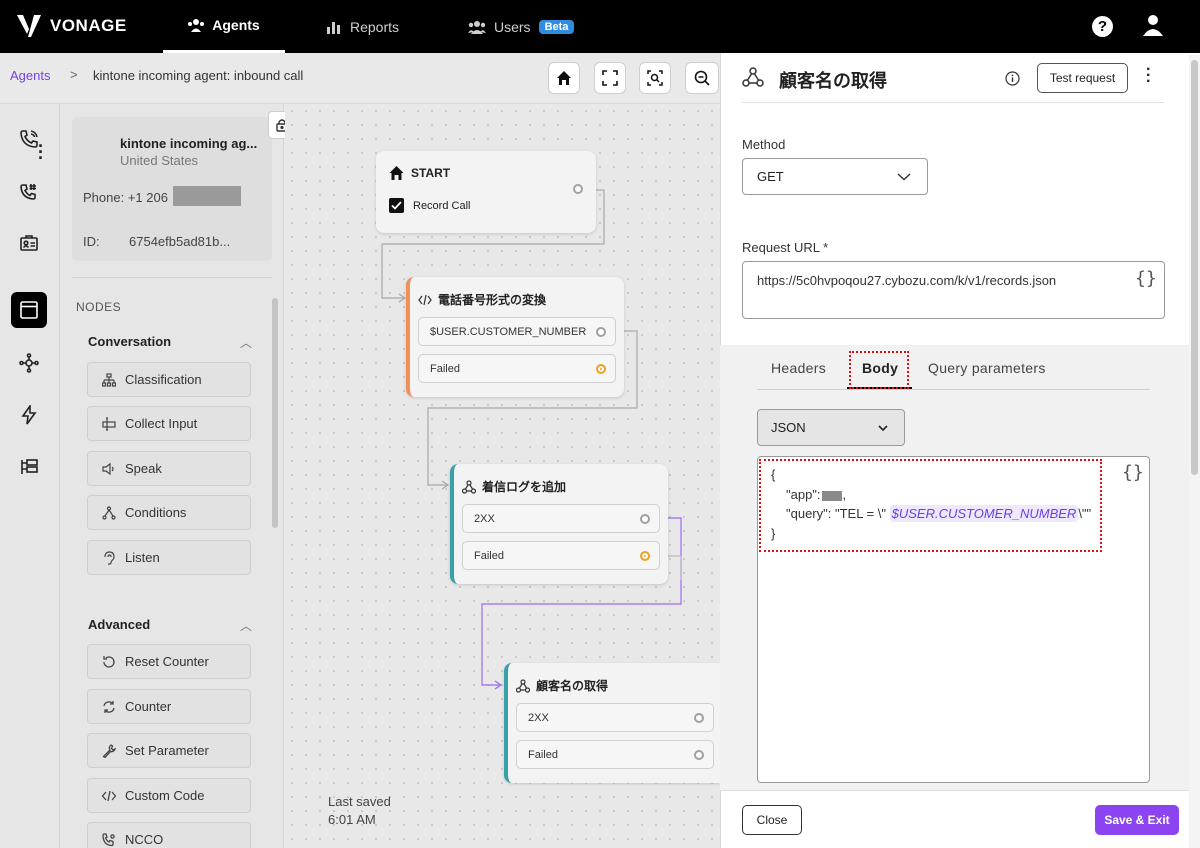 The image size is (1200, 848). Describe the element at coordinates (578, 189) in the screenshot. I see `start-output-port` at that location.